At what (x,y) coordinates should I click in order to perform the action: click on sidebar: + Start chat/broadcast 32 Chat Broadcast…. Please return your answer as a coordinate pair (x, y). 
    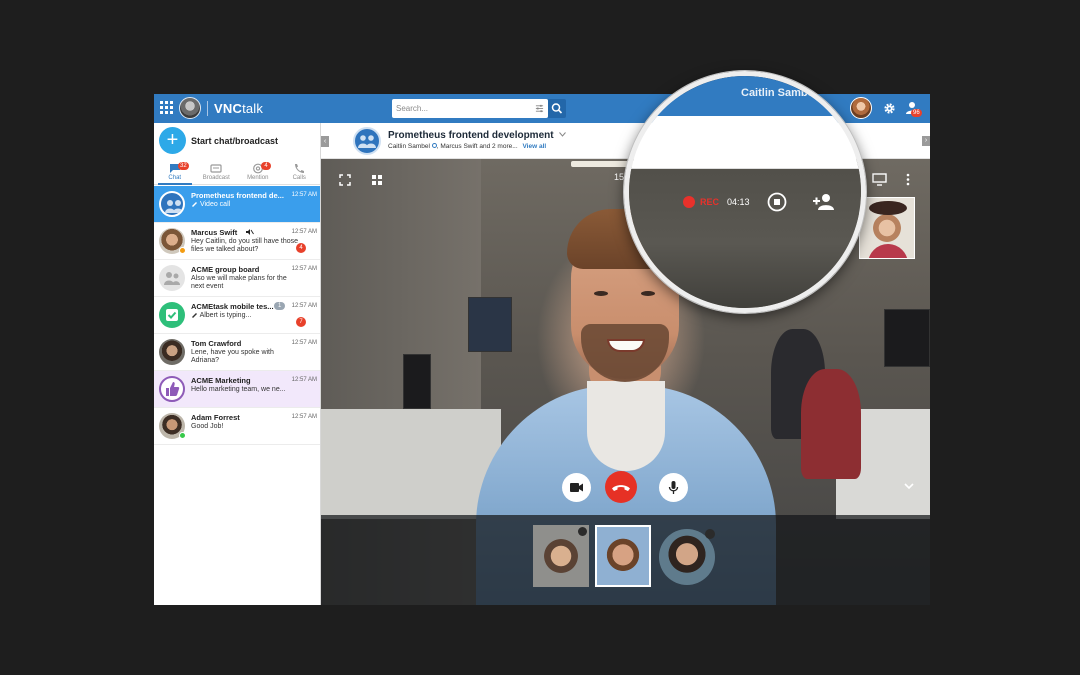
    Looking at the image, I should click on (237, 364).